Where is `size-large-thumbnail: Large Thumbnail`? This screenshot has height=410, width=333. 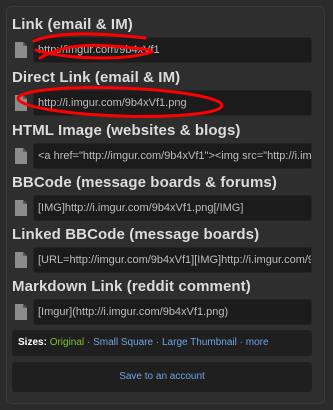
size-large-thumbnail: Large Thumbnail is located at coordinates (199, 342).